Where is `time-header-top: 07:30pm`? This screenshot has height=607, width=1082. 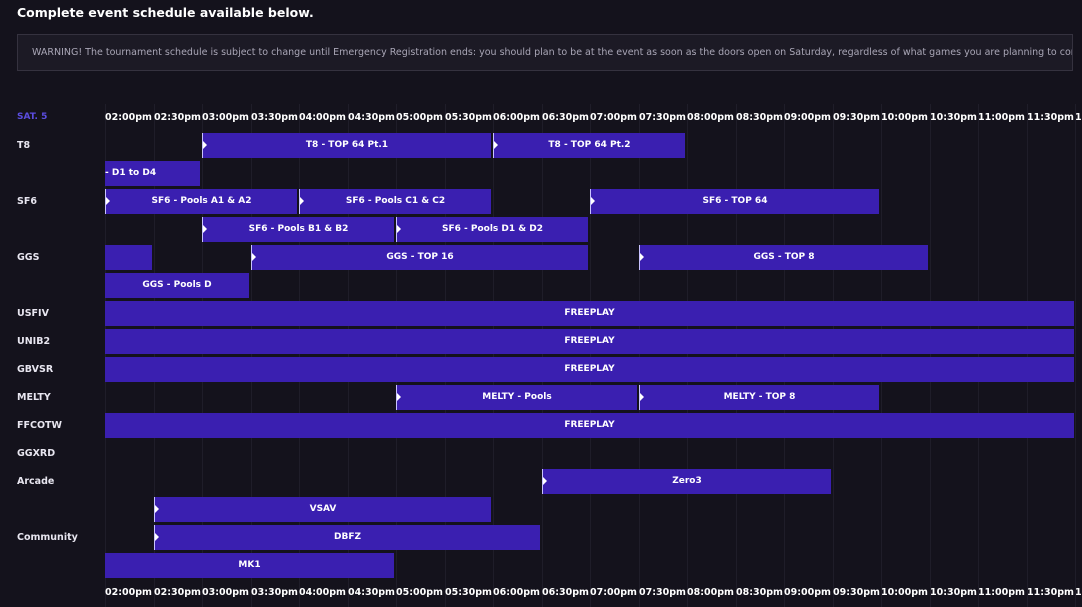
time-header-top: 07:30pm is located at coordinates (662, 117).